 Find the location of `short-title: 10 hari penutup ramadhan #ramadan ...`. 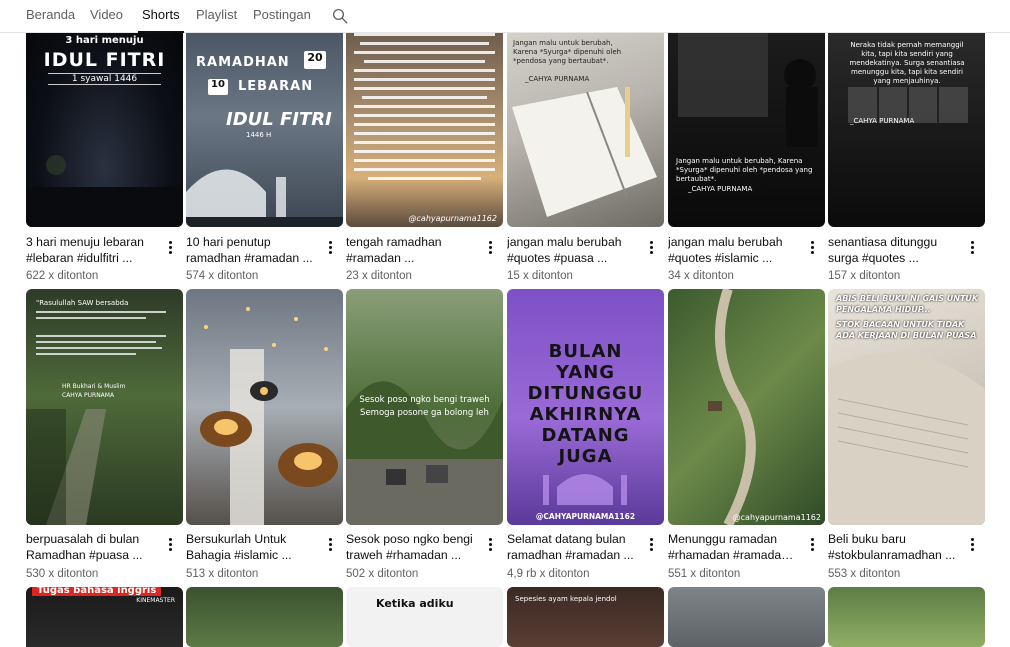

short-title: 10 hari penutup ramadhan #ramadan ... is located at coordinates (252, 250).